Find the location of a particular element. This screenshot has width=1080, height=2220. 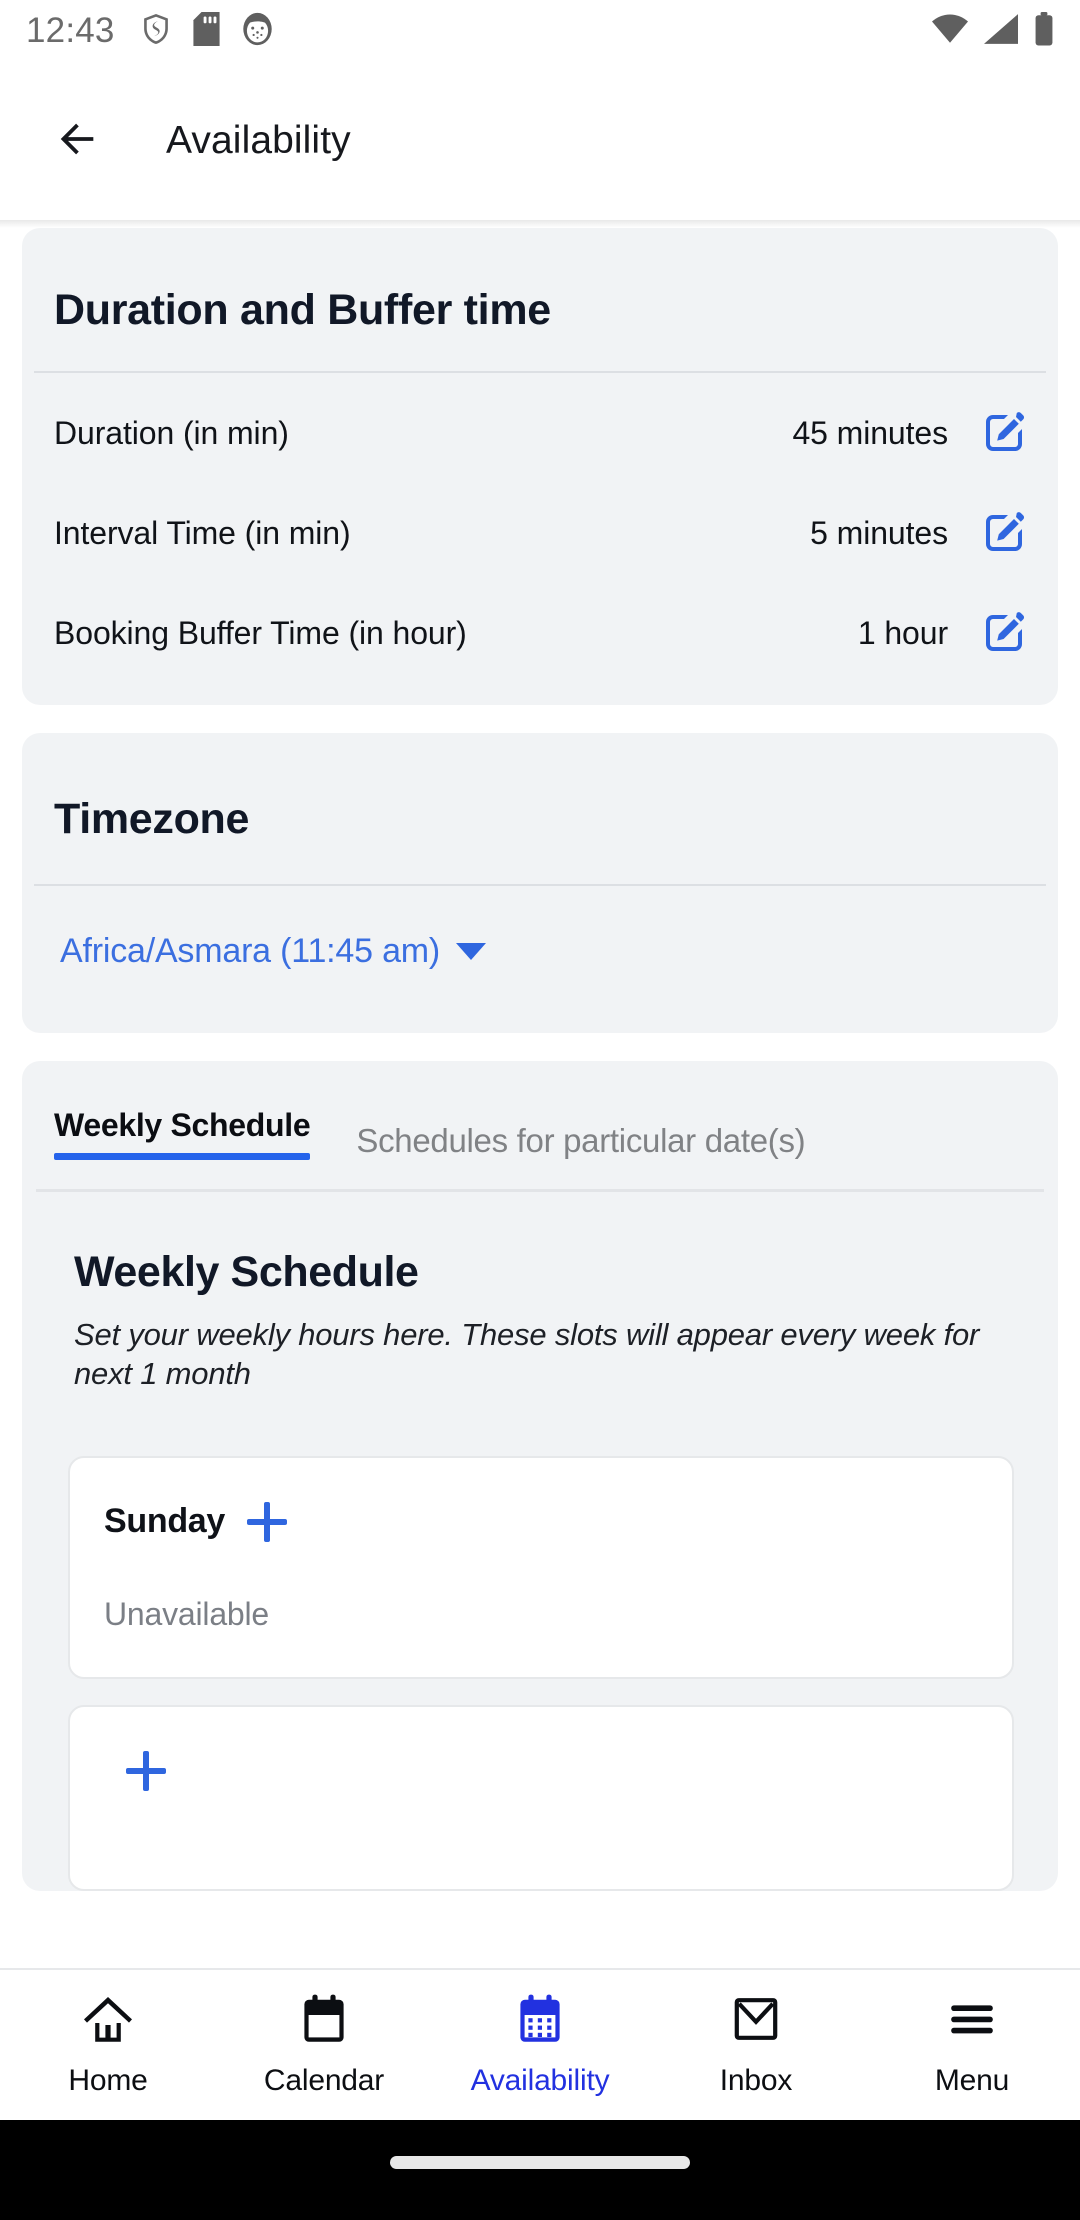

app-badge-icon is located at coordinates (257, 31).